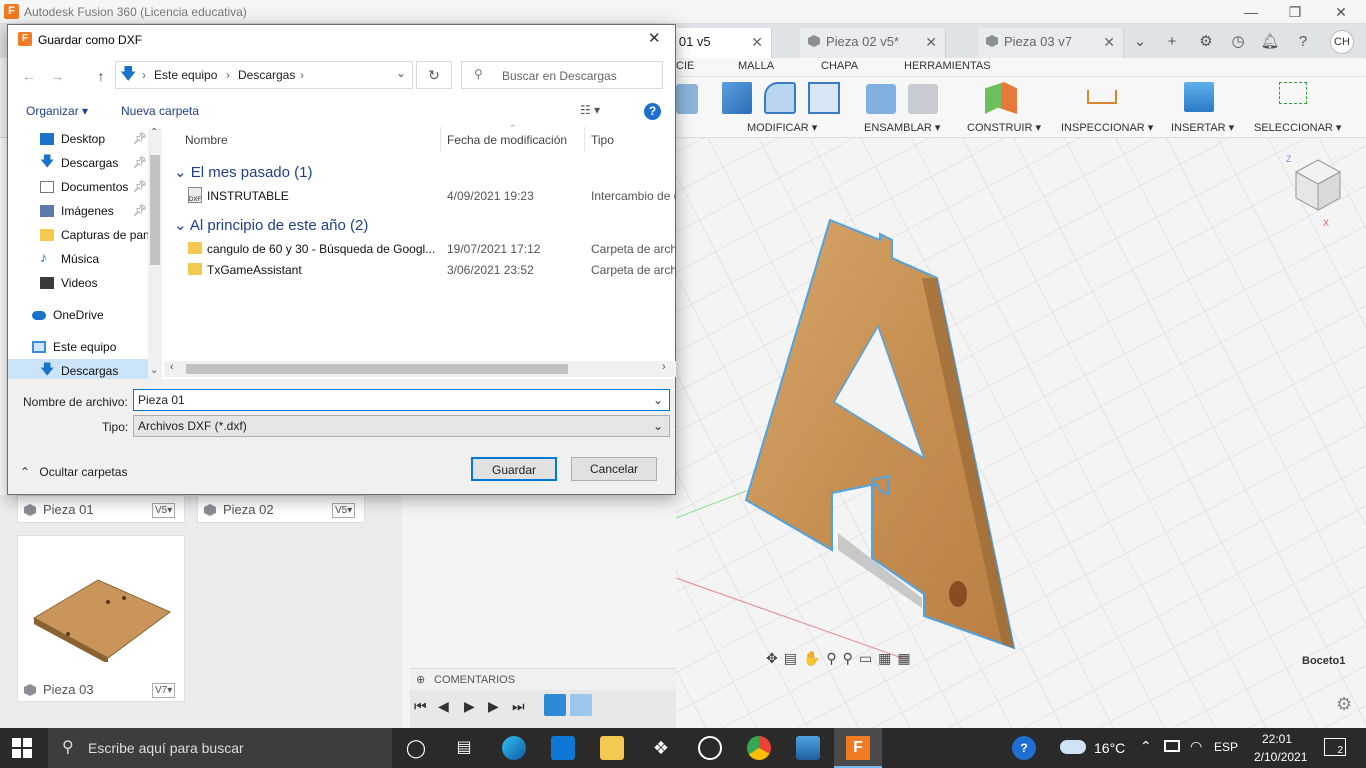 The image size is (1366, 768). What do you see at coordinates (80, 211) in the screenshot?
I see `tree-item-imagenes: Imágenes 📌︎` at bounding box center [80, 211].